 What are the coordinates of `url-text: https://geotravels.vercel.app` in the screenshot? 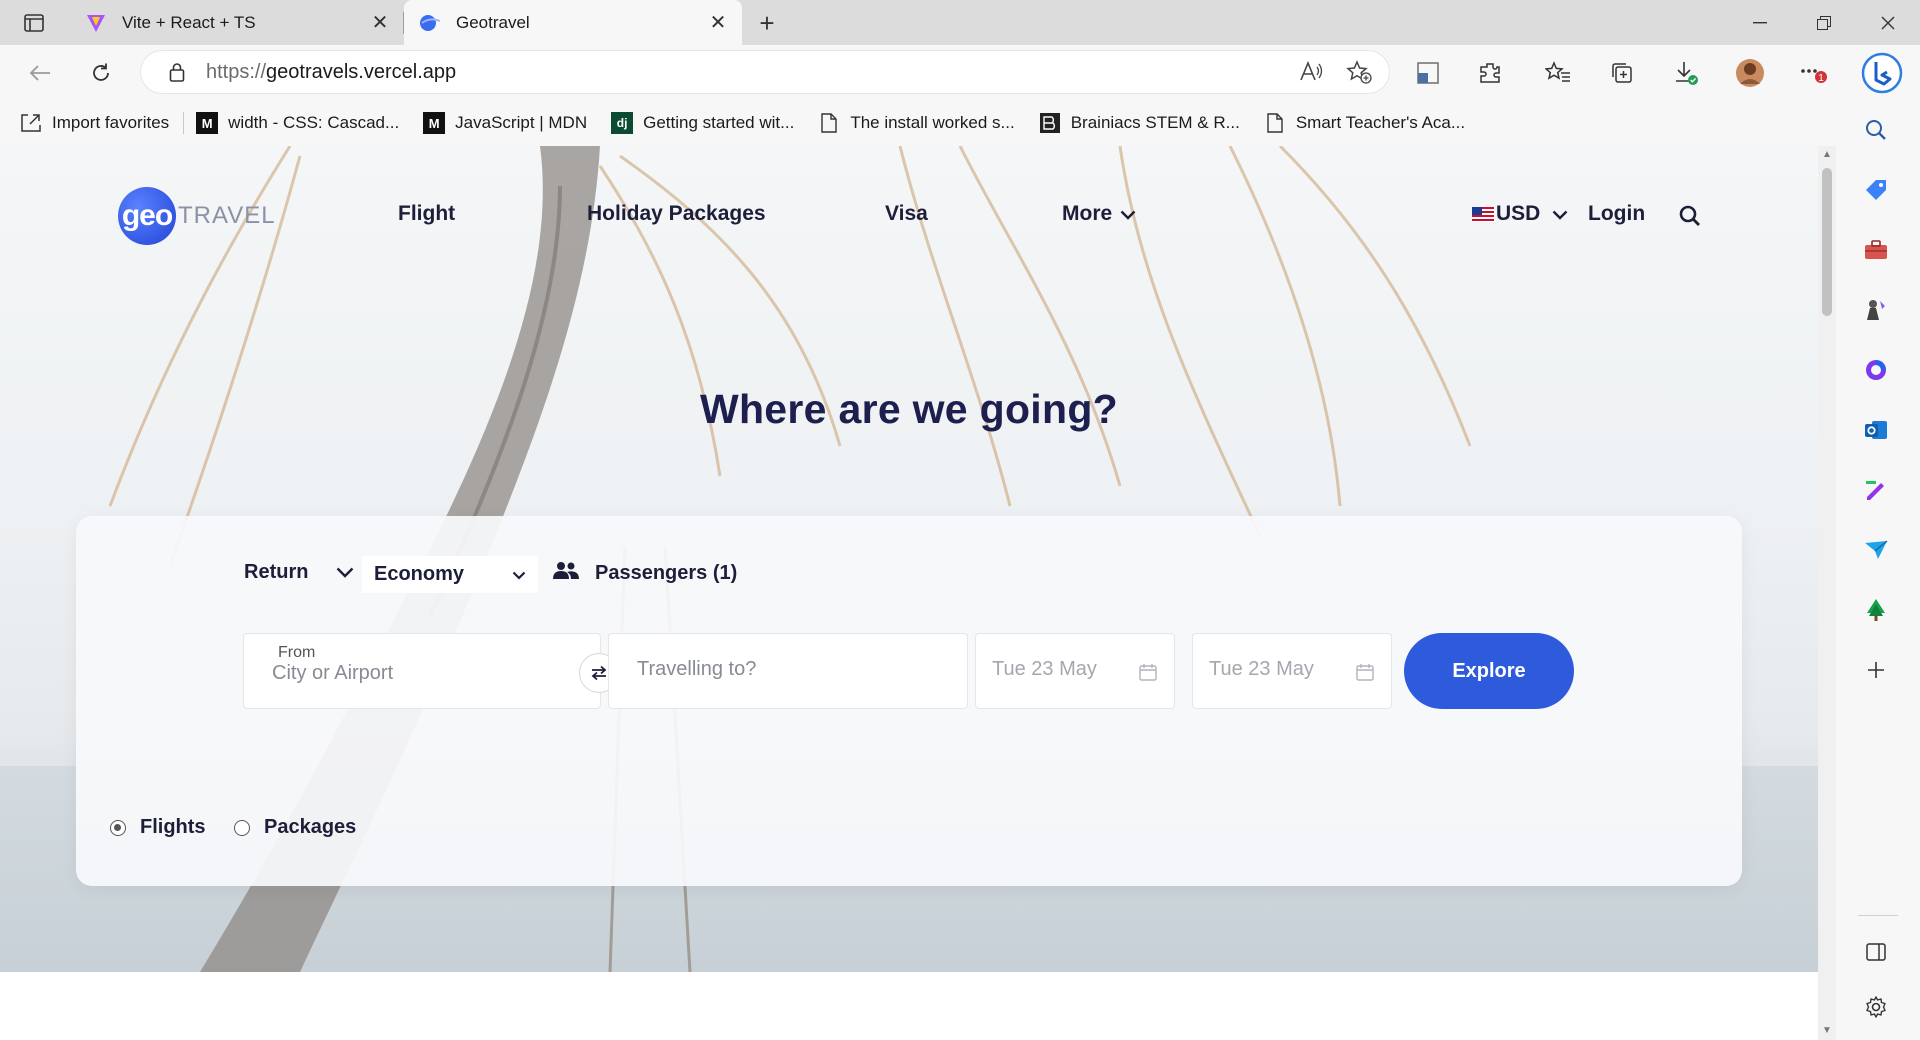 It's located at (750, 72).